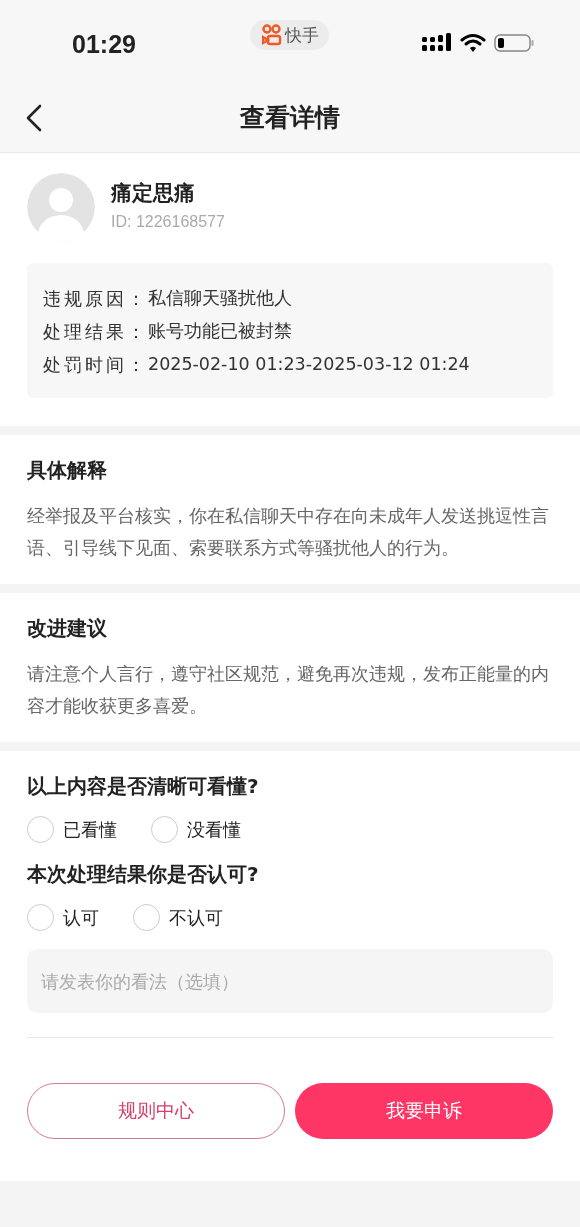 The image size is (580, 1227). Describe the element at coordinates (90, 829) in the screenshot. I see `option-label: 已看懂` at that location.